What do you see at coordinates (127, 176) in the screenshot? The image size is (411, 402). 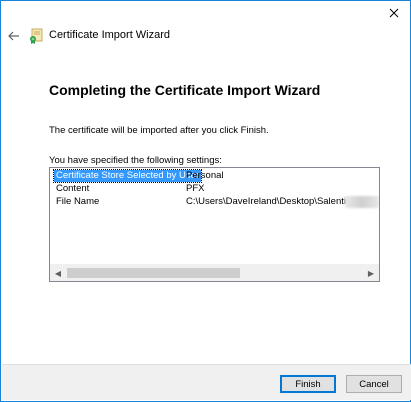 I see `setting-key: Certificate Store Selected by User` at bounding box center [127, 176].